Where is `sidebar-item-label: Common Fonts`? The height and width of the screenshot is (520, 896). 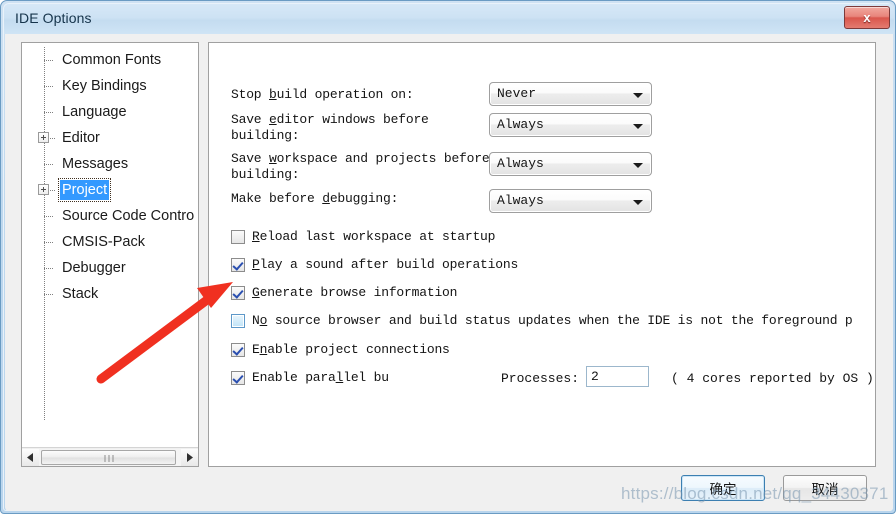 sidebar-item-label: Common Fonts is located at coordinates (112, 60).